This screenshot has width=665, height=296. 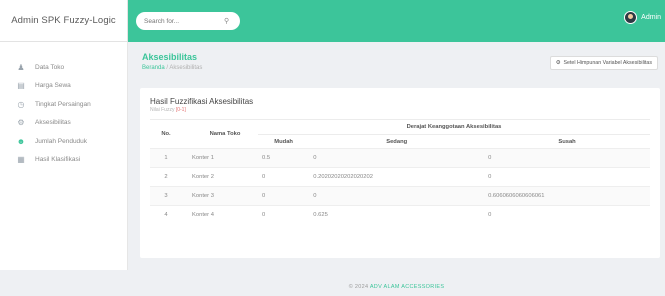 I want to click on set-variable-button: ⚙ Setel Himpunan Variabel Aksesibilitas, so click(x=603, y=63).